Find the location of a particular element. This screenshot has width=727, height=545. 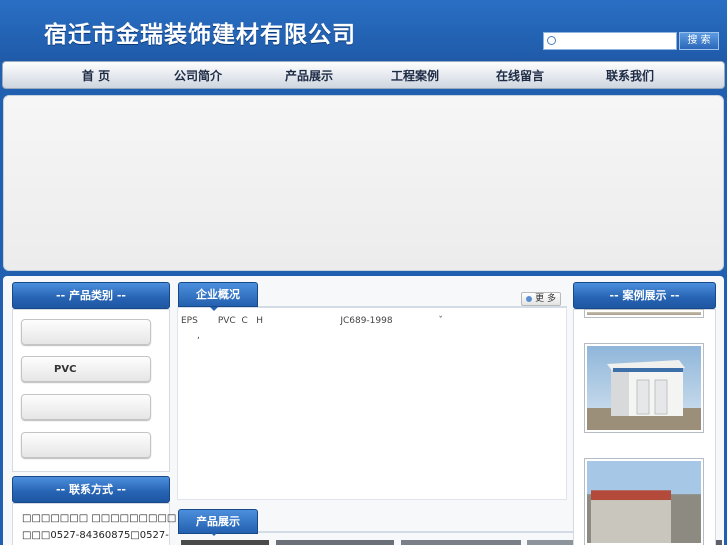

building-photo is located at coordinates (644, 502).